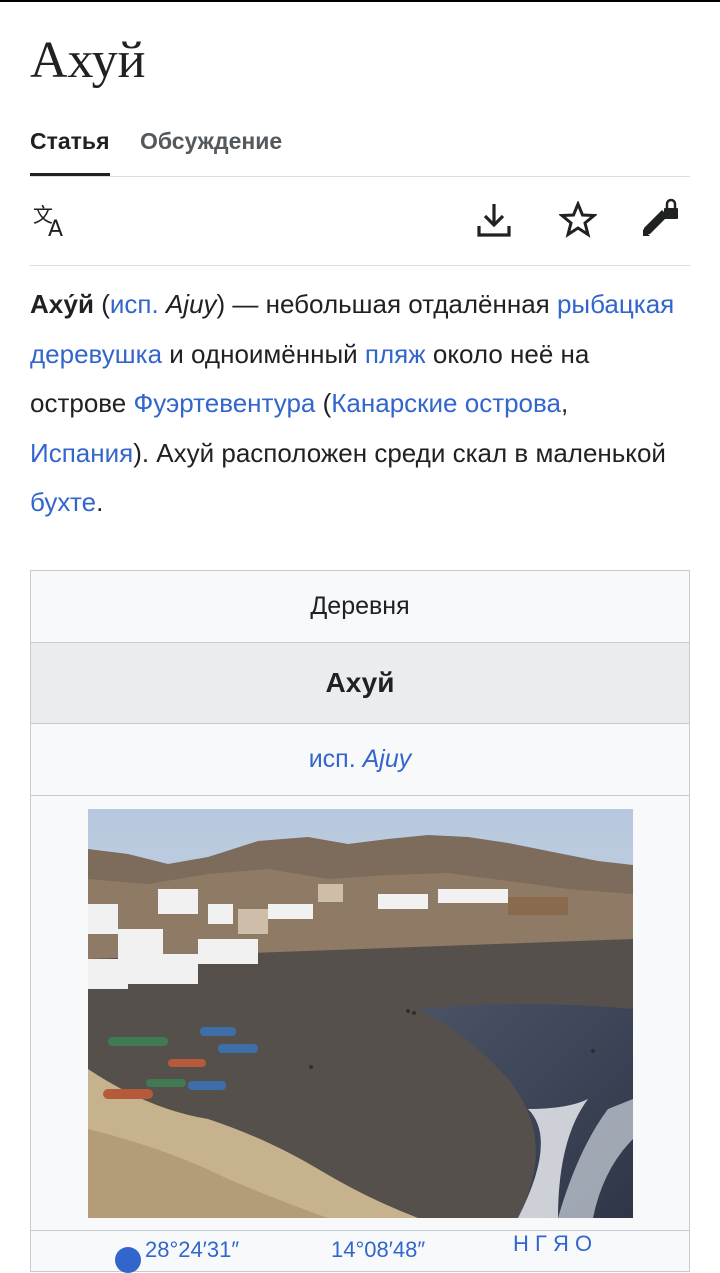  I want to click on edit-lock-icon, so click(660, 220).